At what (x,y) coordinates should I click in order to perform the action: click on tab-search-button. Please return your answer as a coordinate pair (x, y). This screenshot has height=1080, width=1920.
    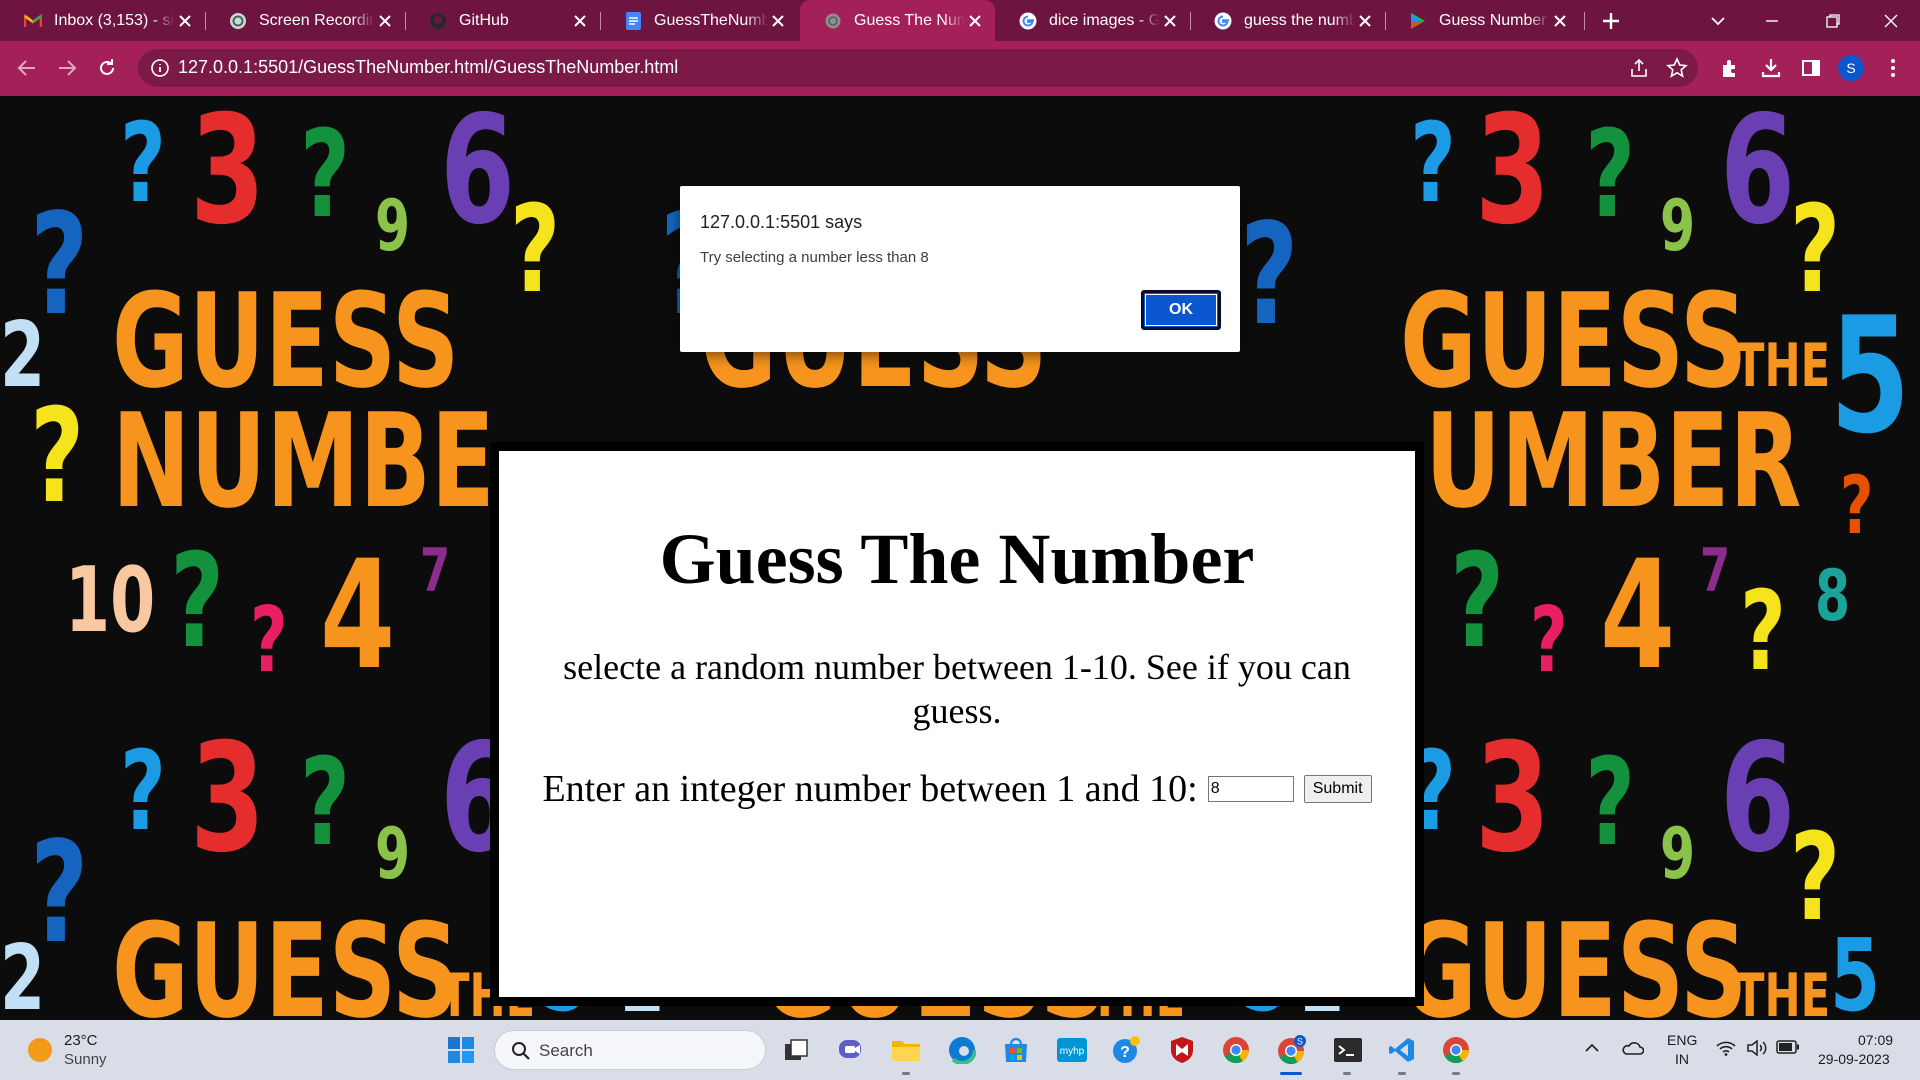
    Looking at the image, I should click on (1718, 21).